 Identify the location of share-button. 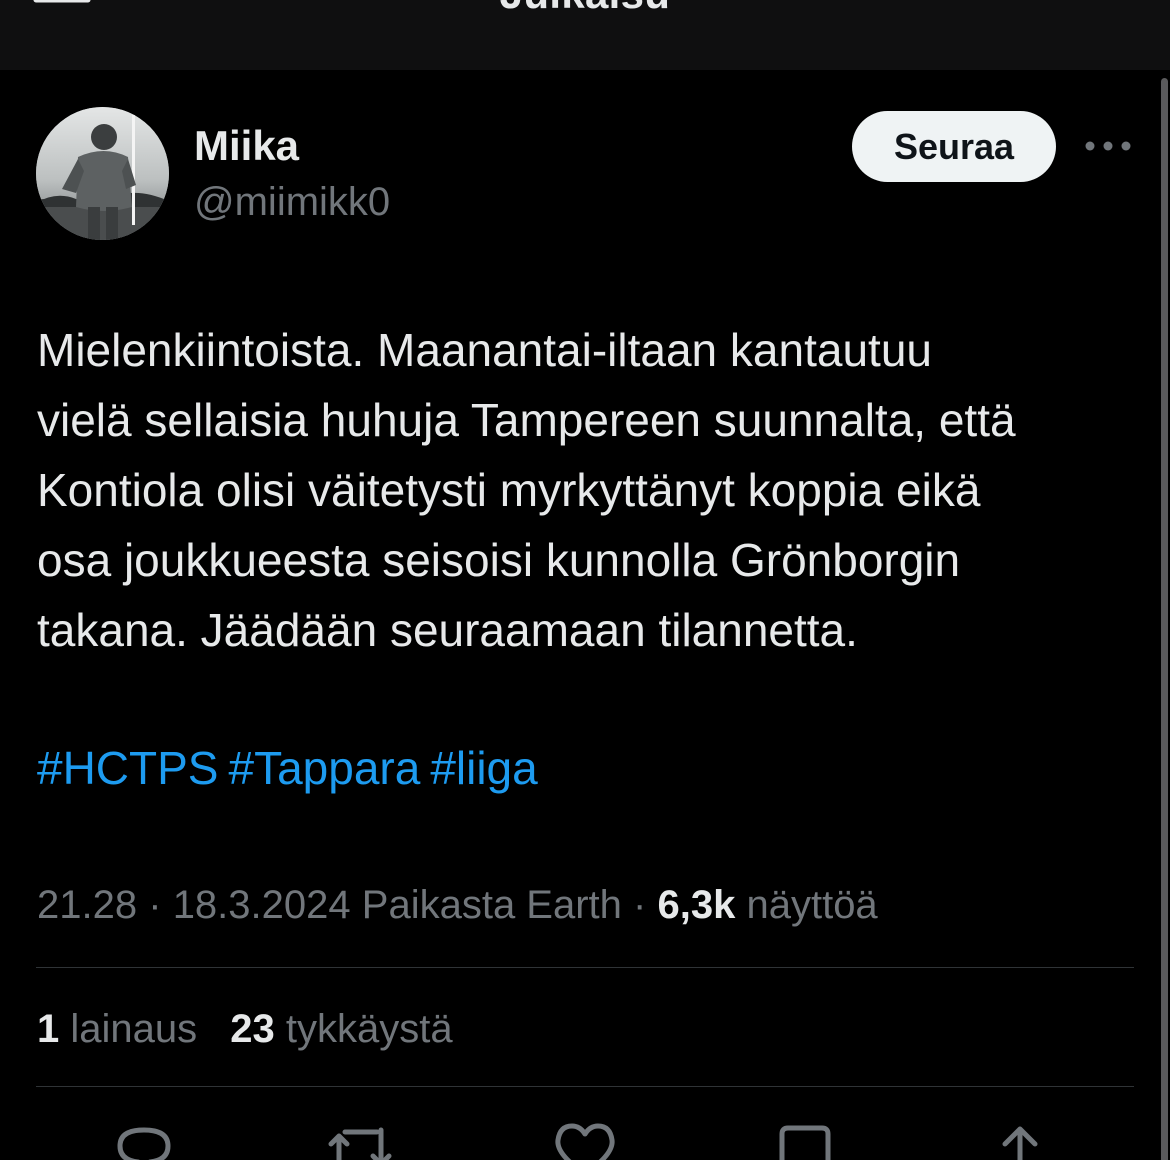
(1020, 1140).